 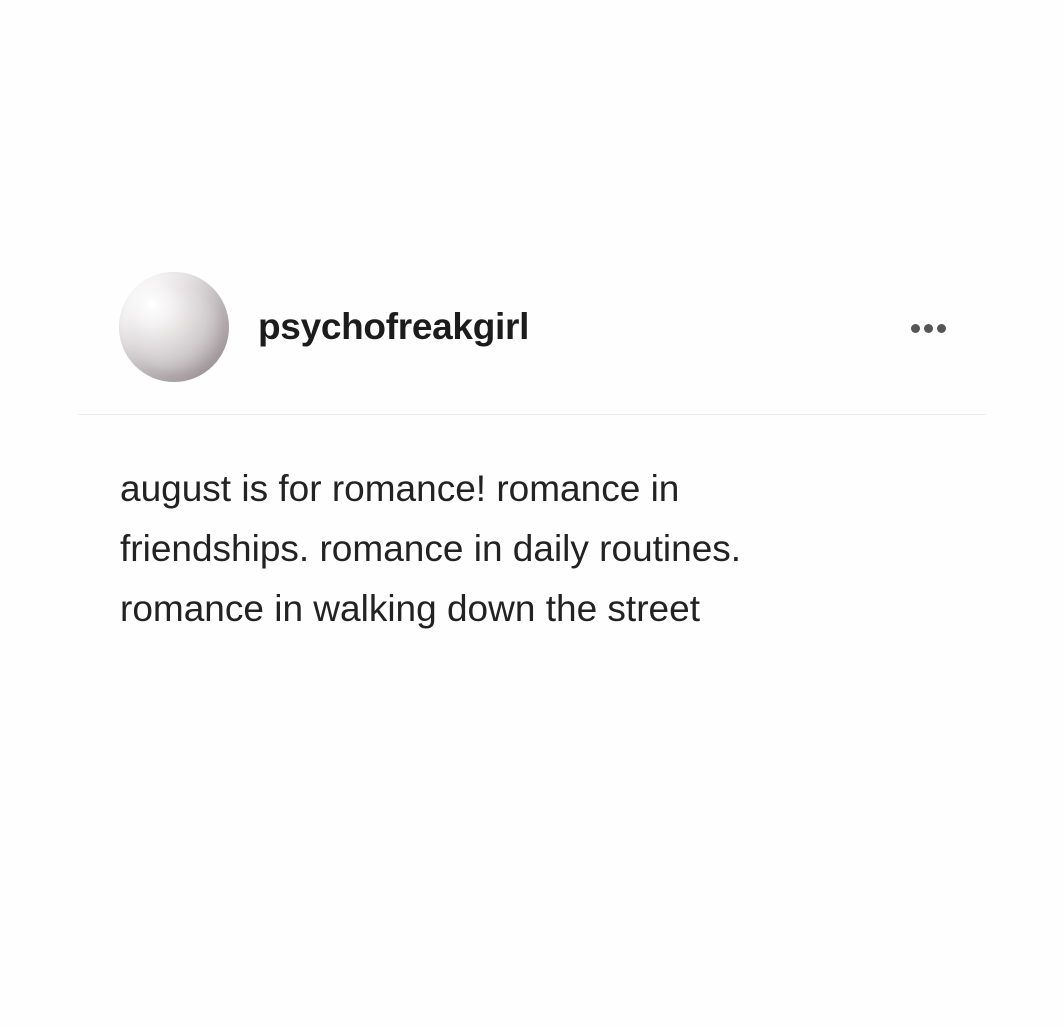 What do you see at coordinates (174, 327) in the screenshot?
I see `avatar` at bounding box center [174, 327].